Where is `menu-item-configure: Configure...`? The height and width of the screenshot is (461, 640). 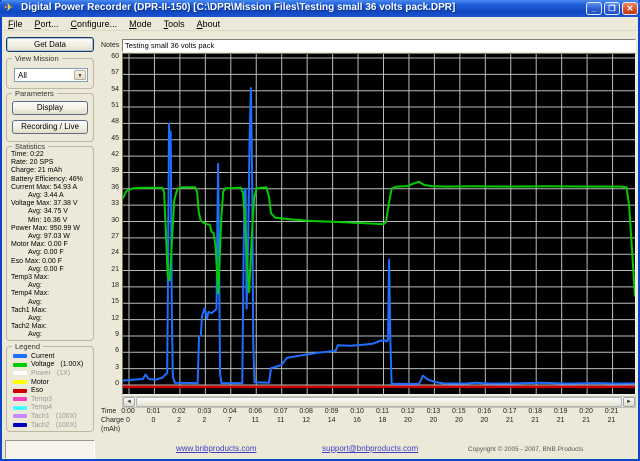
menu-item-configure: Configure... is located at coordinates (94, 24).